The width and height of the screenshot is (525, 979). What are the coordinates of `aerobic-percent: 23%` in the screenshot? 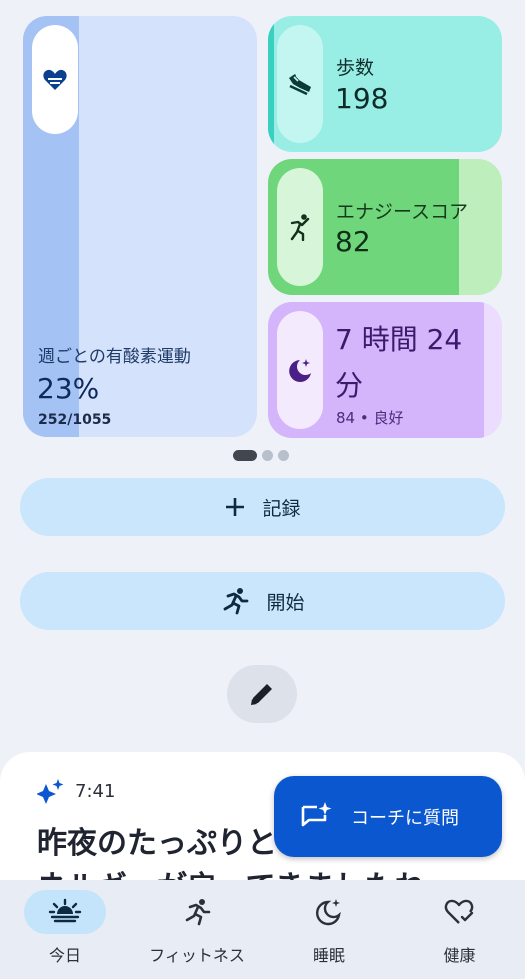 It's located at (68, 388).